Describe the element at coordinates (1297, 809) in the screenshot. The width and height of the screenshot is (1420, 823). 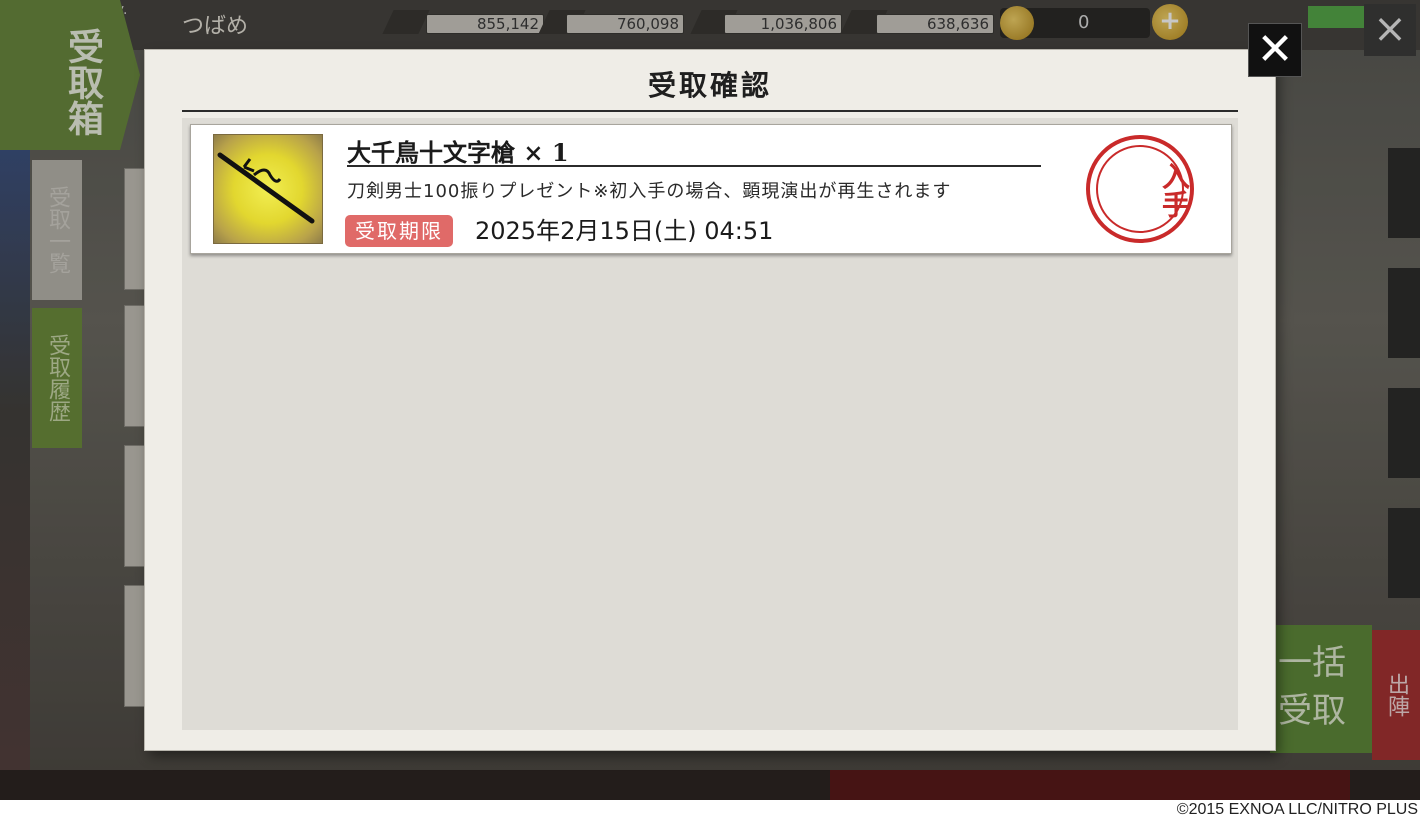
I see `copyright: ©2015 EXNOA LLC/NITRO PLUS` at that location.